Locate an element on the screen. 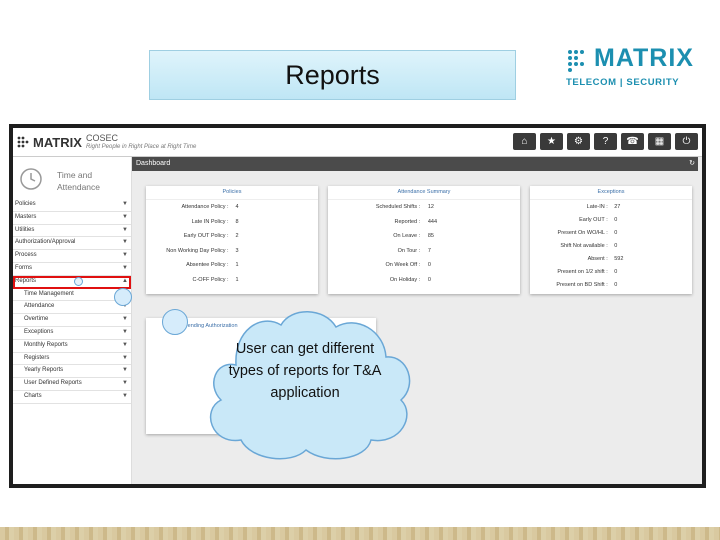 The height and width of the screenshot is (540, 720). row-label: Absent : is located at coordinates (597, 259).